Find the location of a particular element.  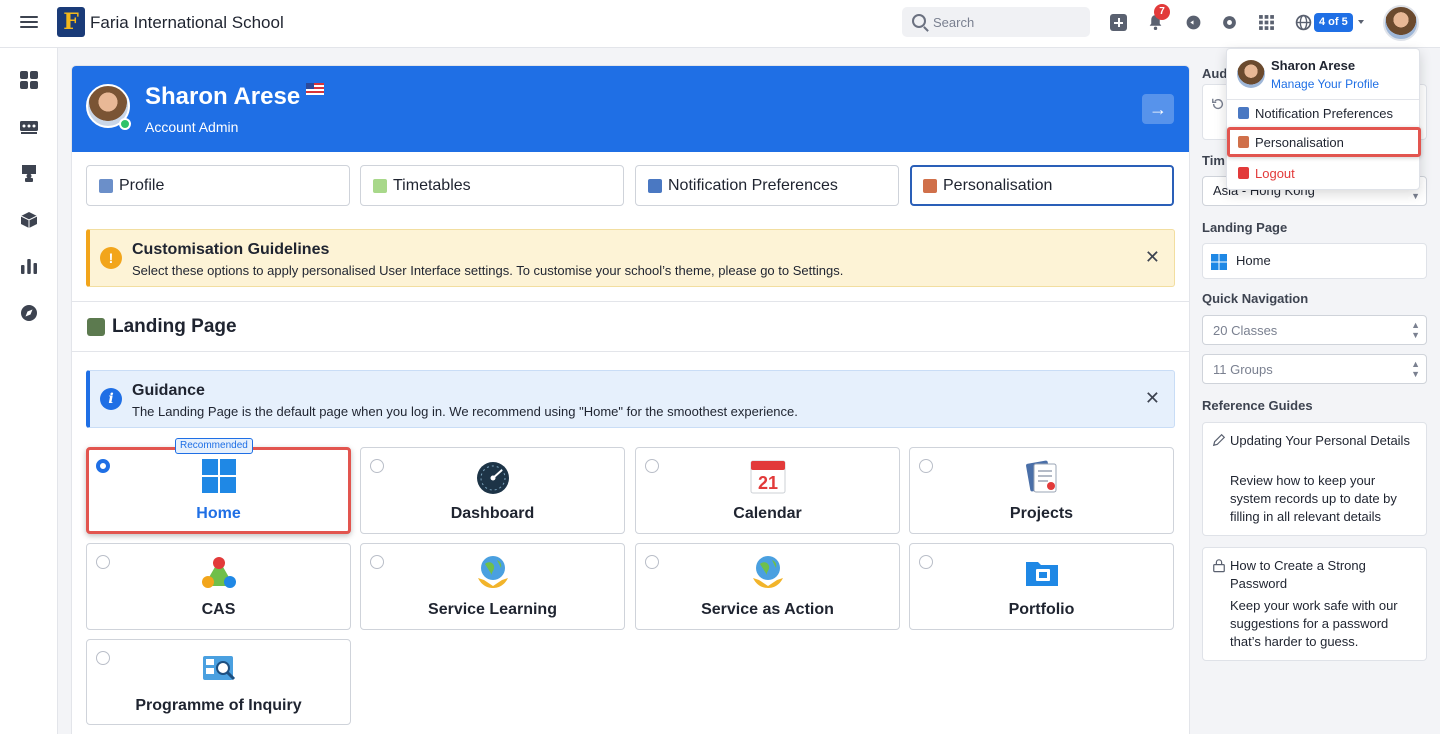

landing-page-icon is located at coordinates (96, 327).